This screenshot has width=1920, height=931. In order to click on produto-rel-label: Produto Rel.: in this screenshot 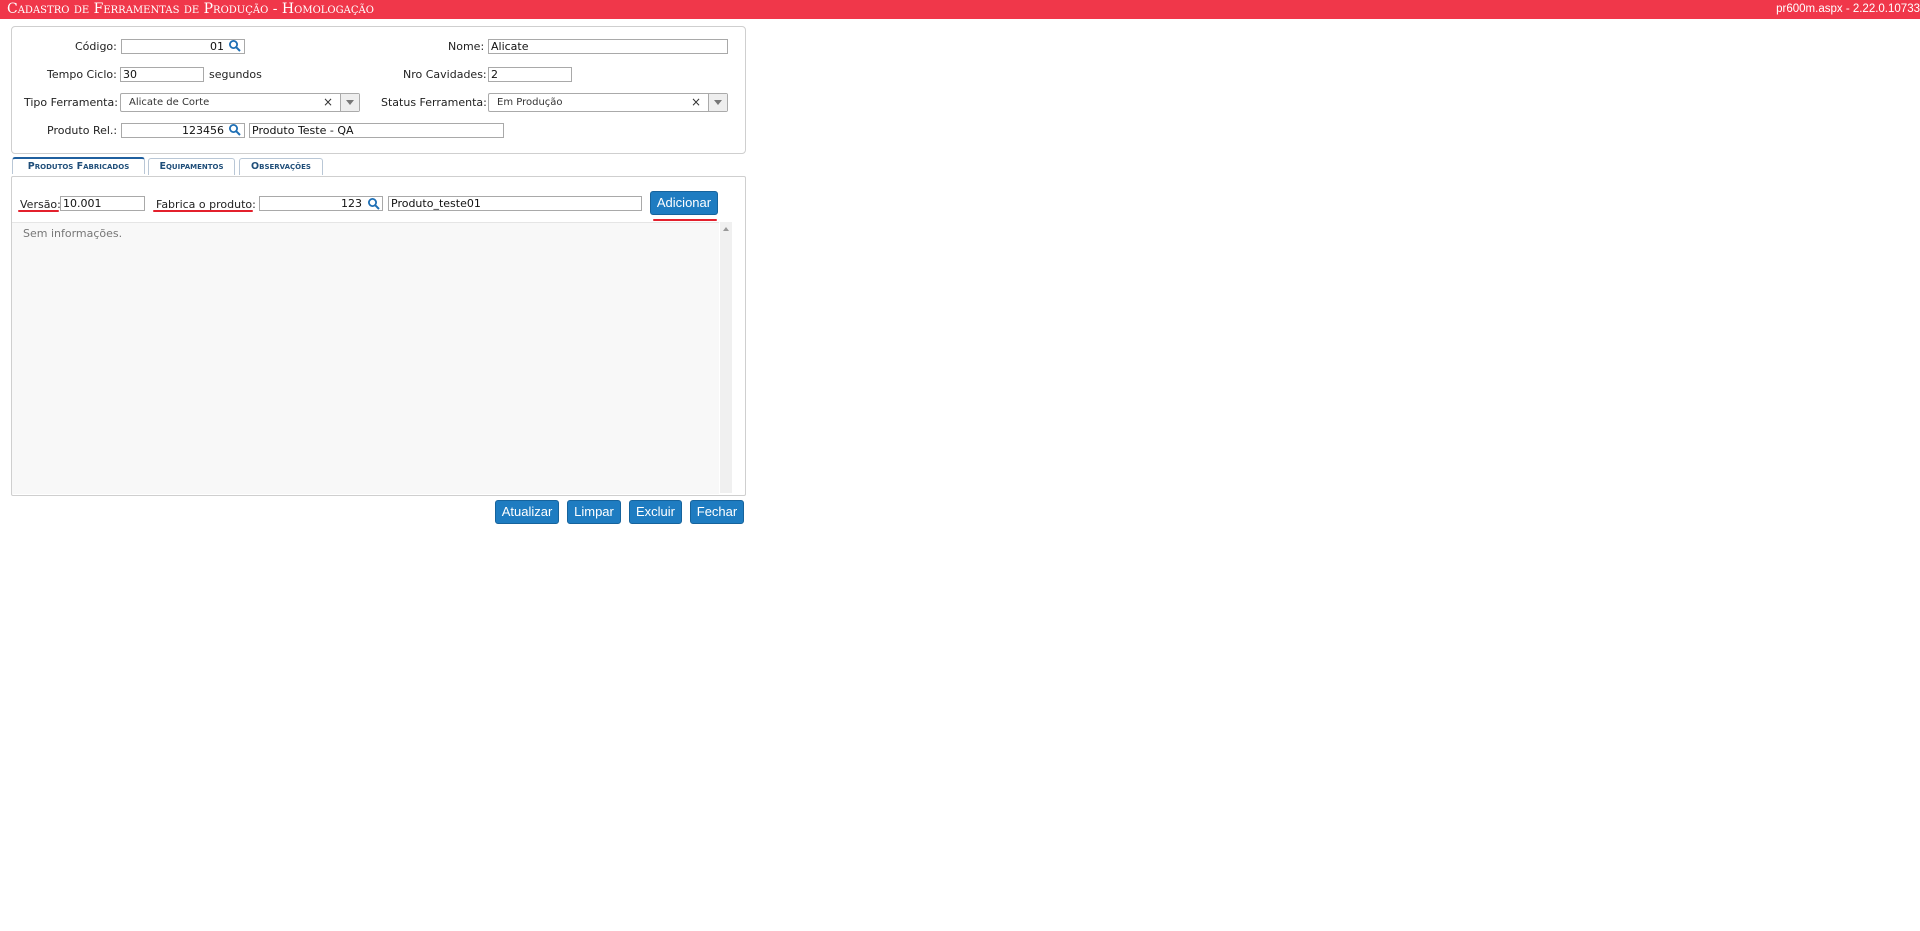, I will do `click(82, 130)`.